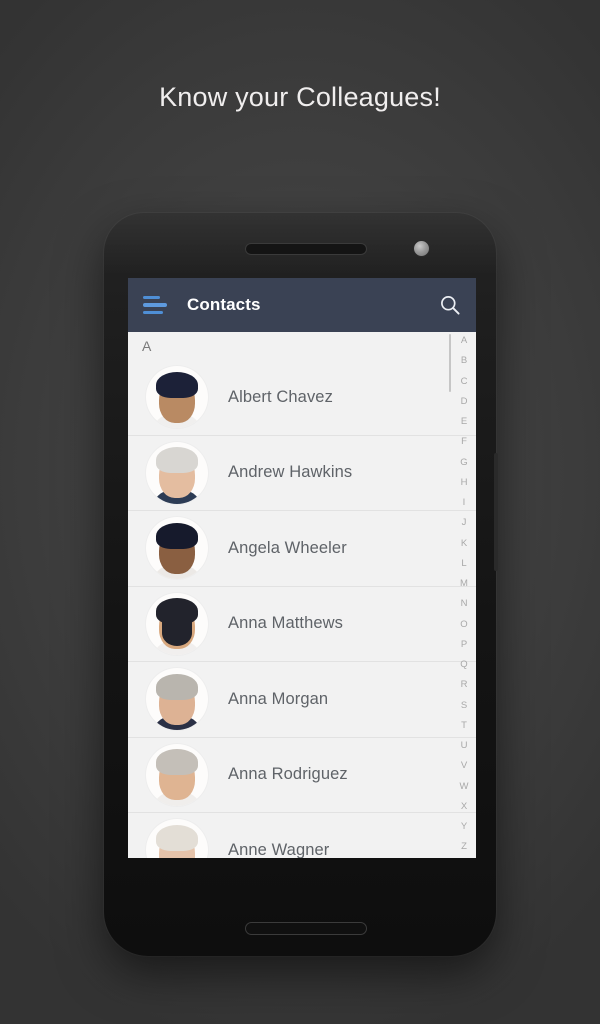  Describe the element at coordinates (464, 483) in the screenshot. I see `alphabet-index-letter: H` at that location.